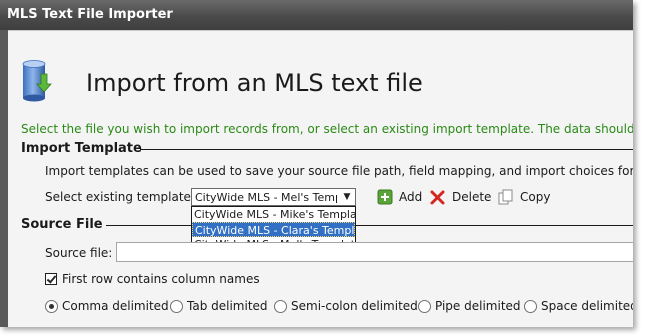 This screenshot has height=335, width=645. I want to click on chevron-down-icon: ▼, so click(347, 197).